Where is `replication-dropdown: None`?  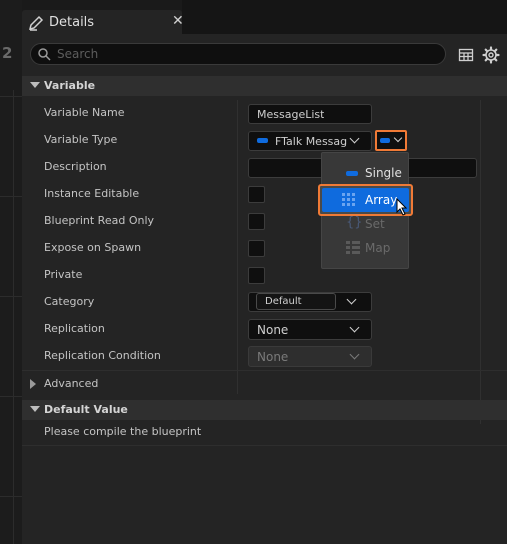
replication-dropdown: None is located at coordinates (310, 329).